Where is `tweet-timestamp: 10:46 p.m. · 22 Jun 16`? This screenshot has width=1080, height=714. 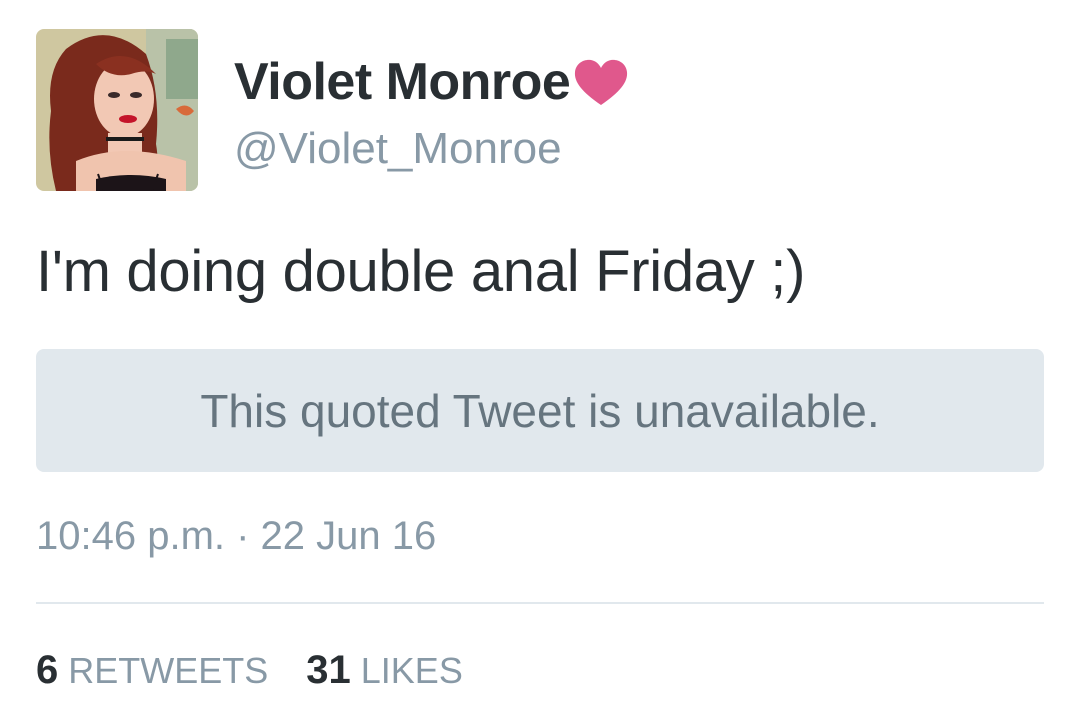 tweet-timestamp: 10:46 p.m. · 22 Jun 16 is located at coordinates (236, 536).